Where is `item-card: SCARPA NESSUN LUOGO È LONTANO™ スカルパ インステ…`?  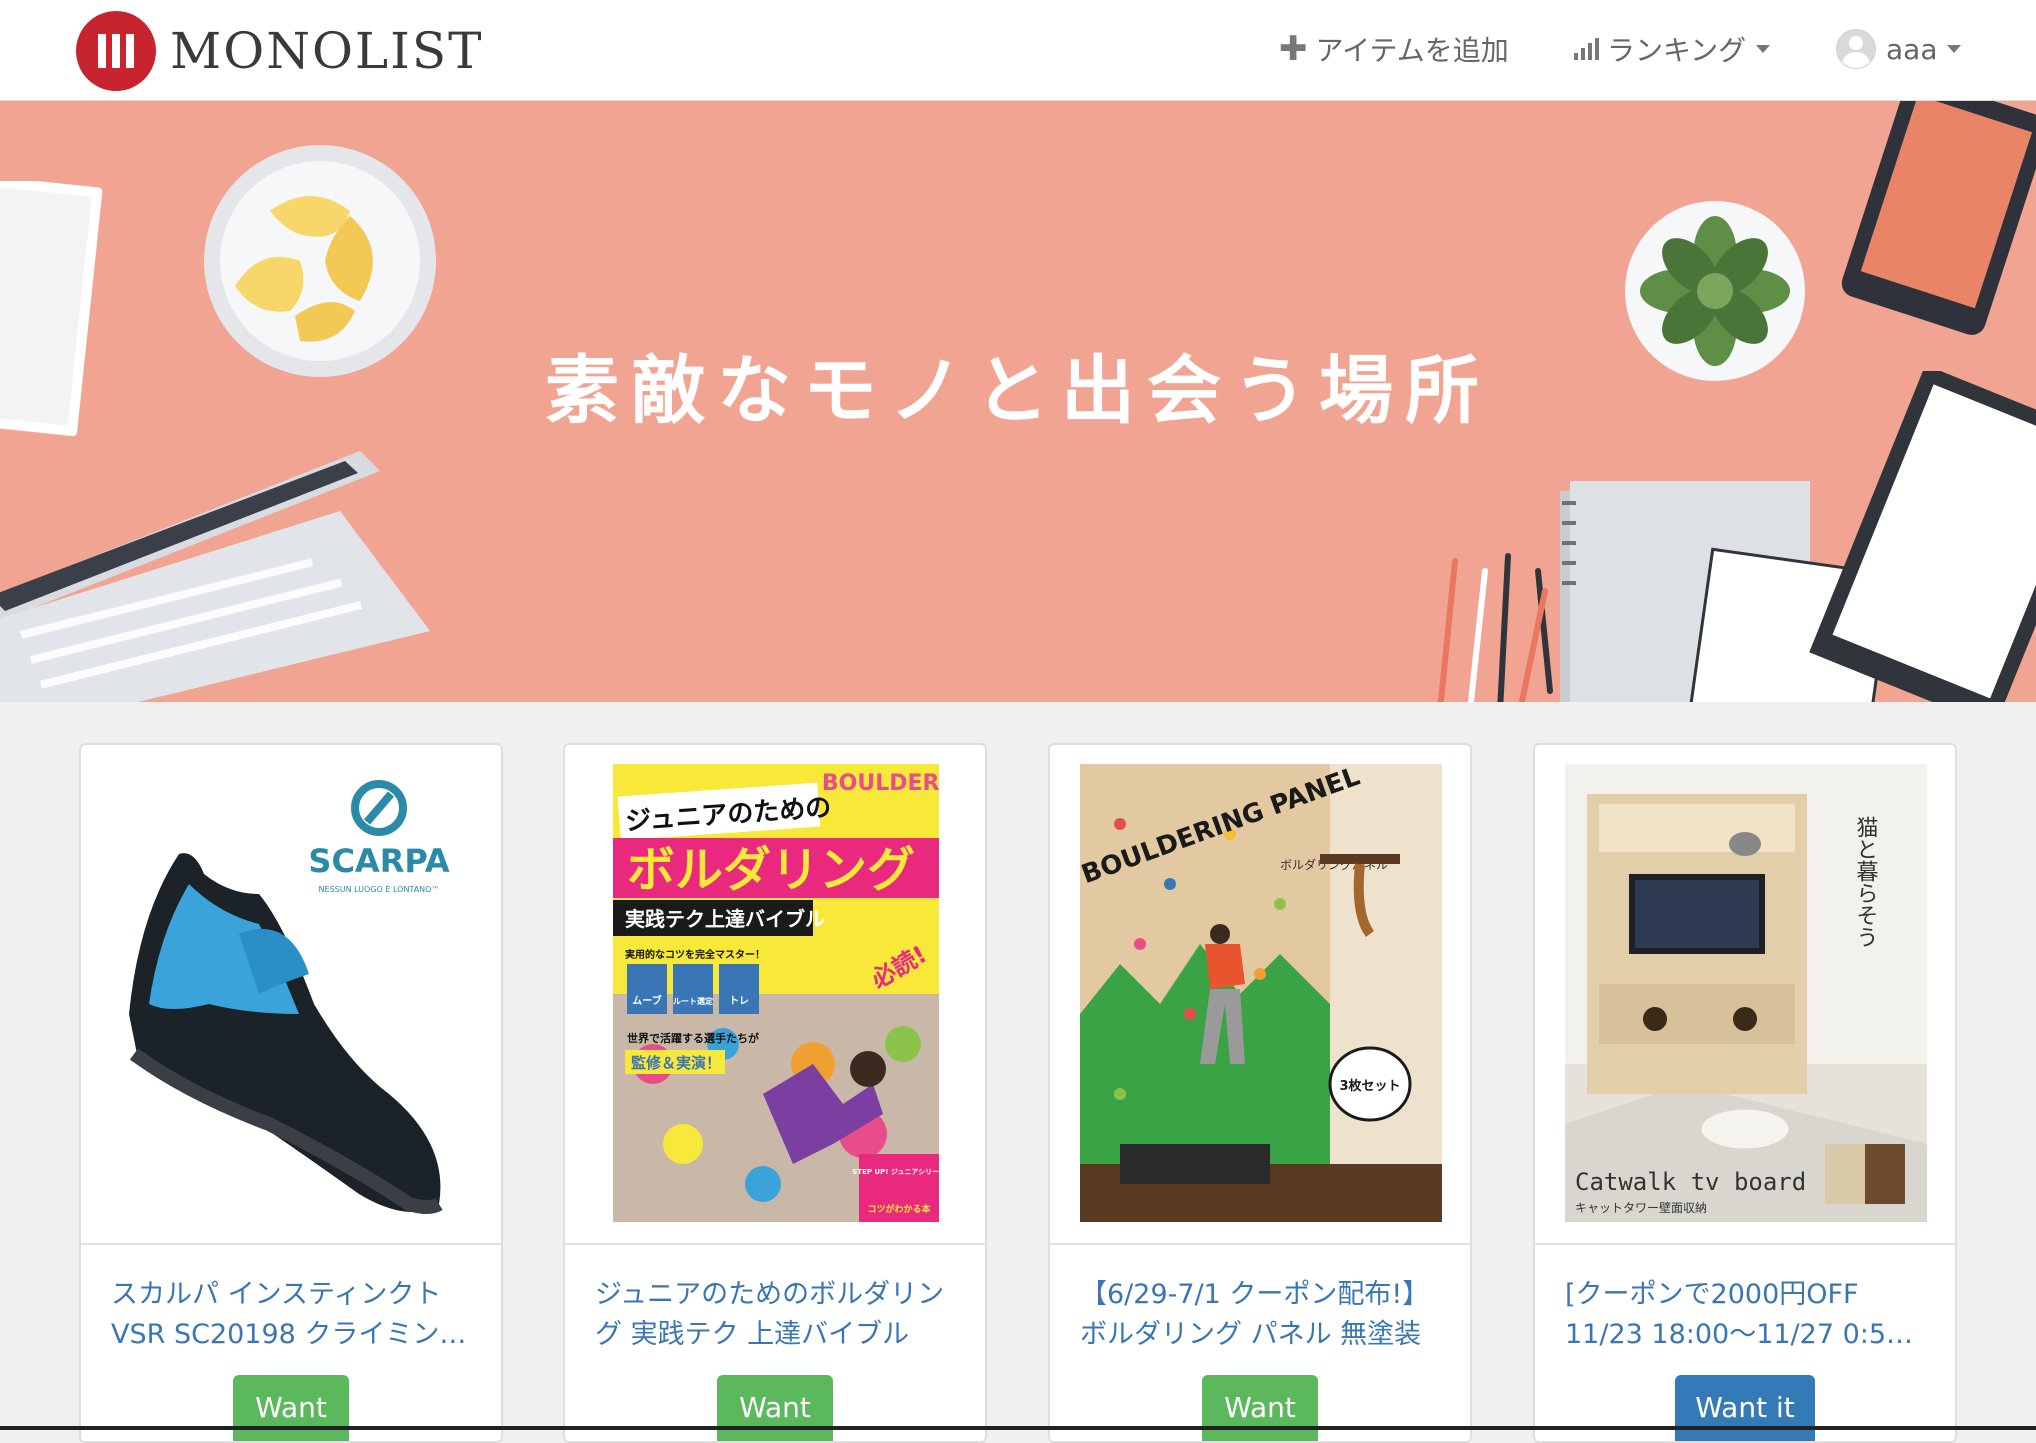
item-card: SCARPA NESSUN LUOGO È LONTANO™ スカルパ インステ… is located at coordinates (291, 1093).